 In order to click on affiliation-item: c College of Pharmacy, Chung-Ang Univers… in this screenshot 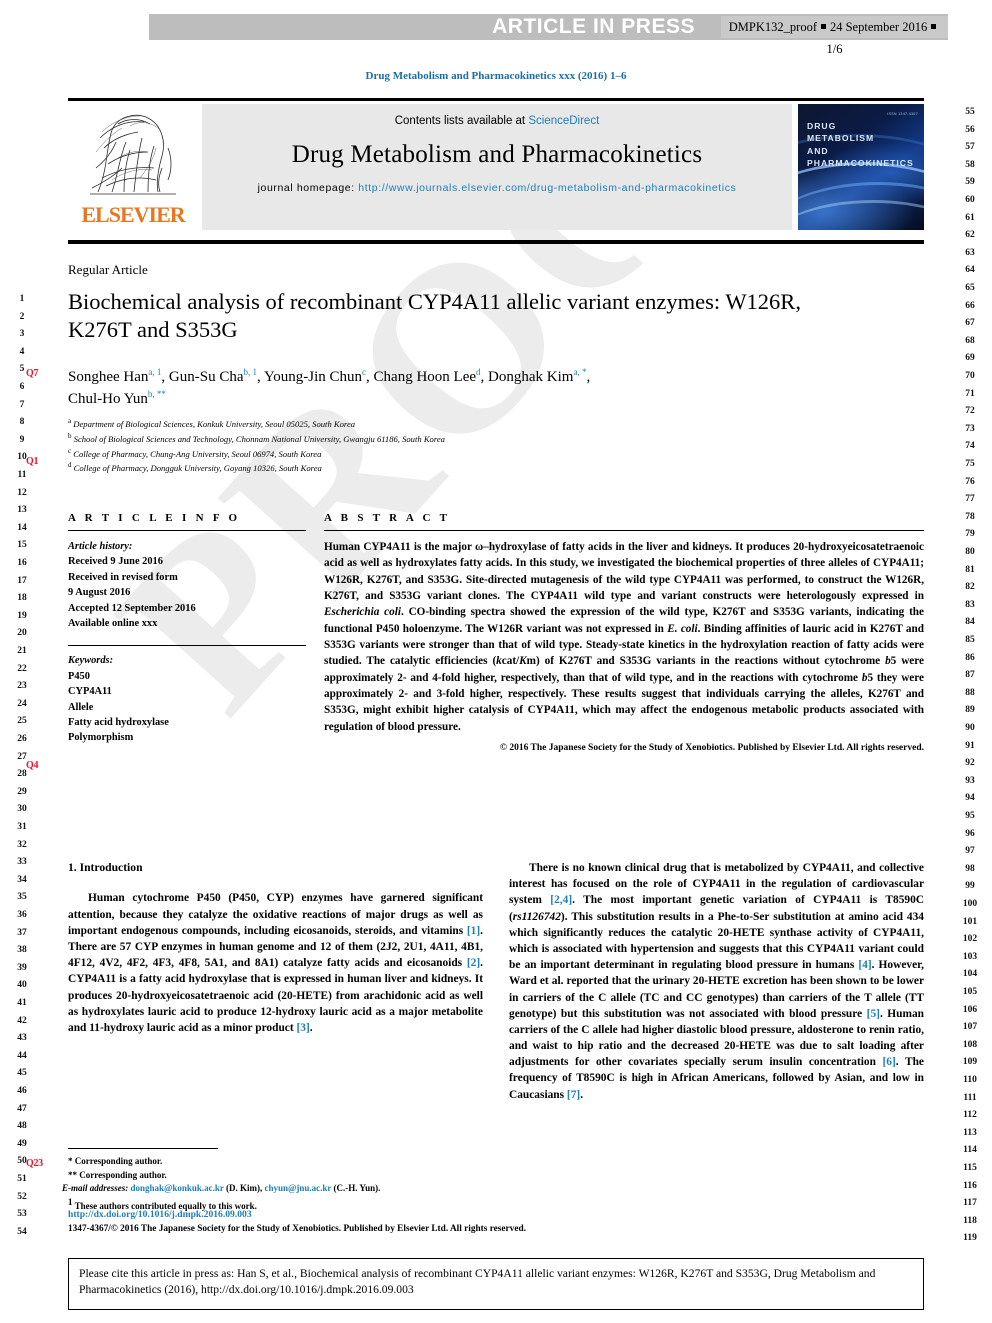, I will do `click(195, 452)`.